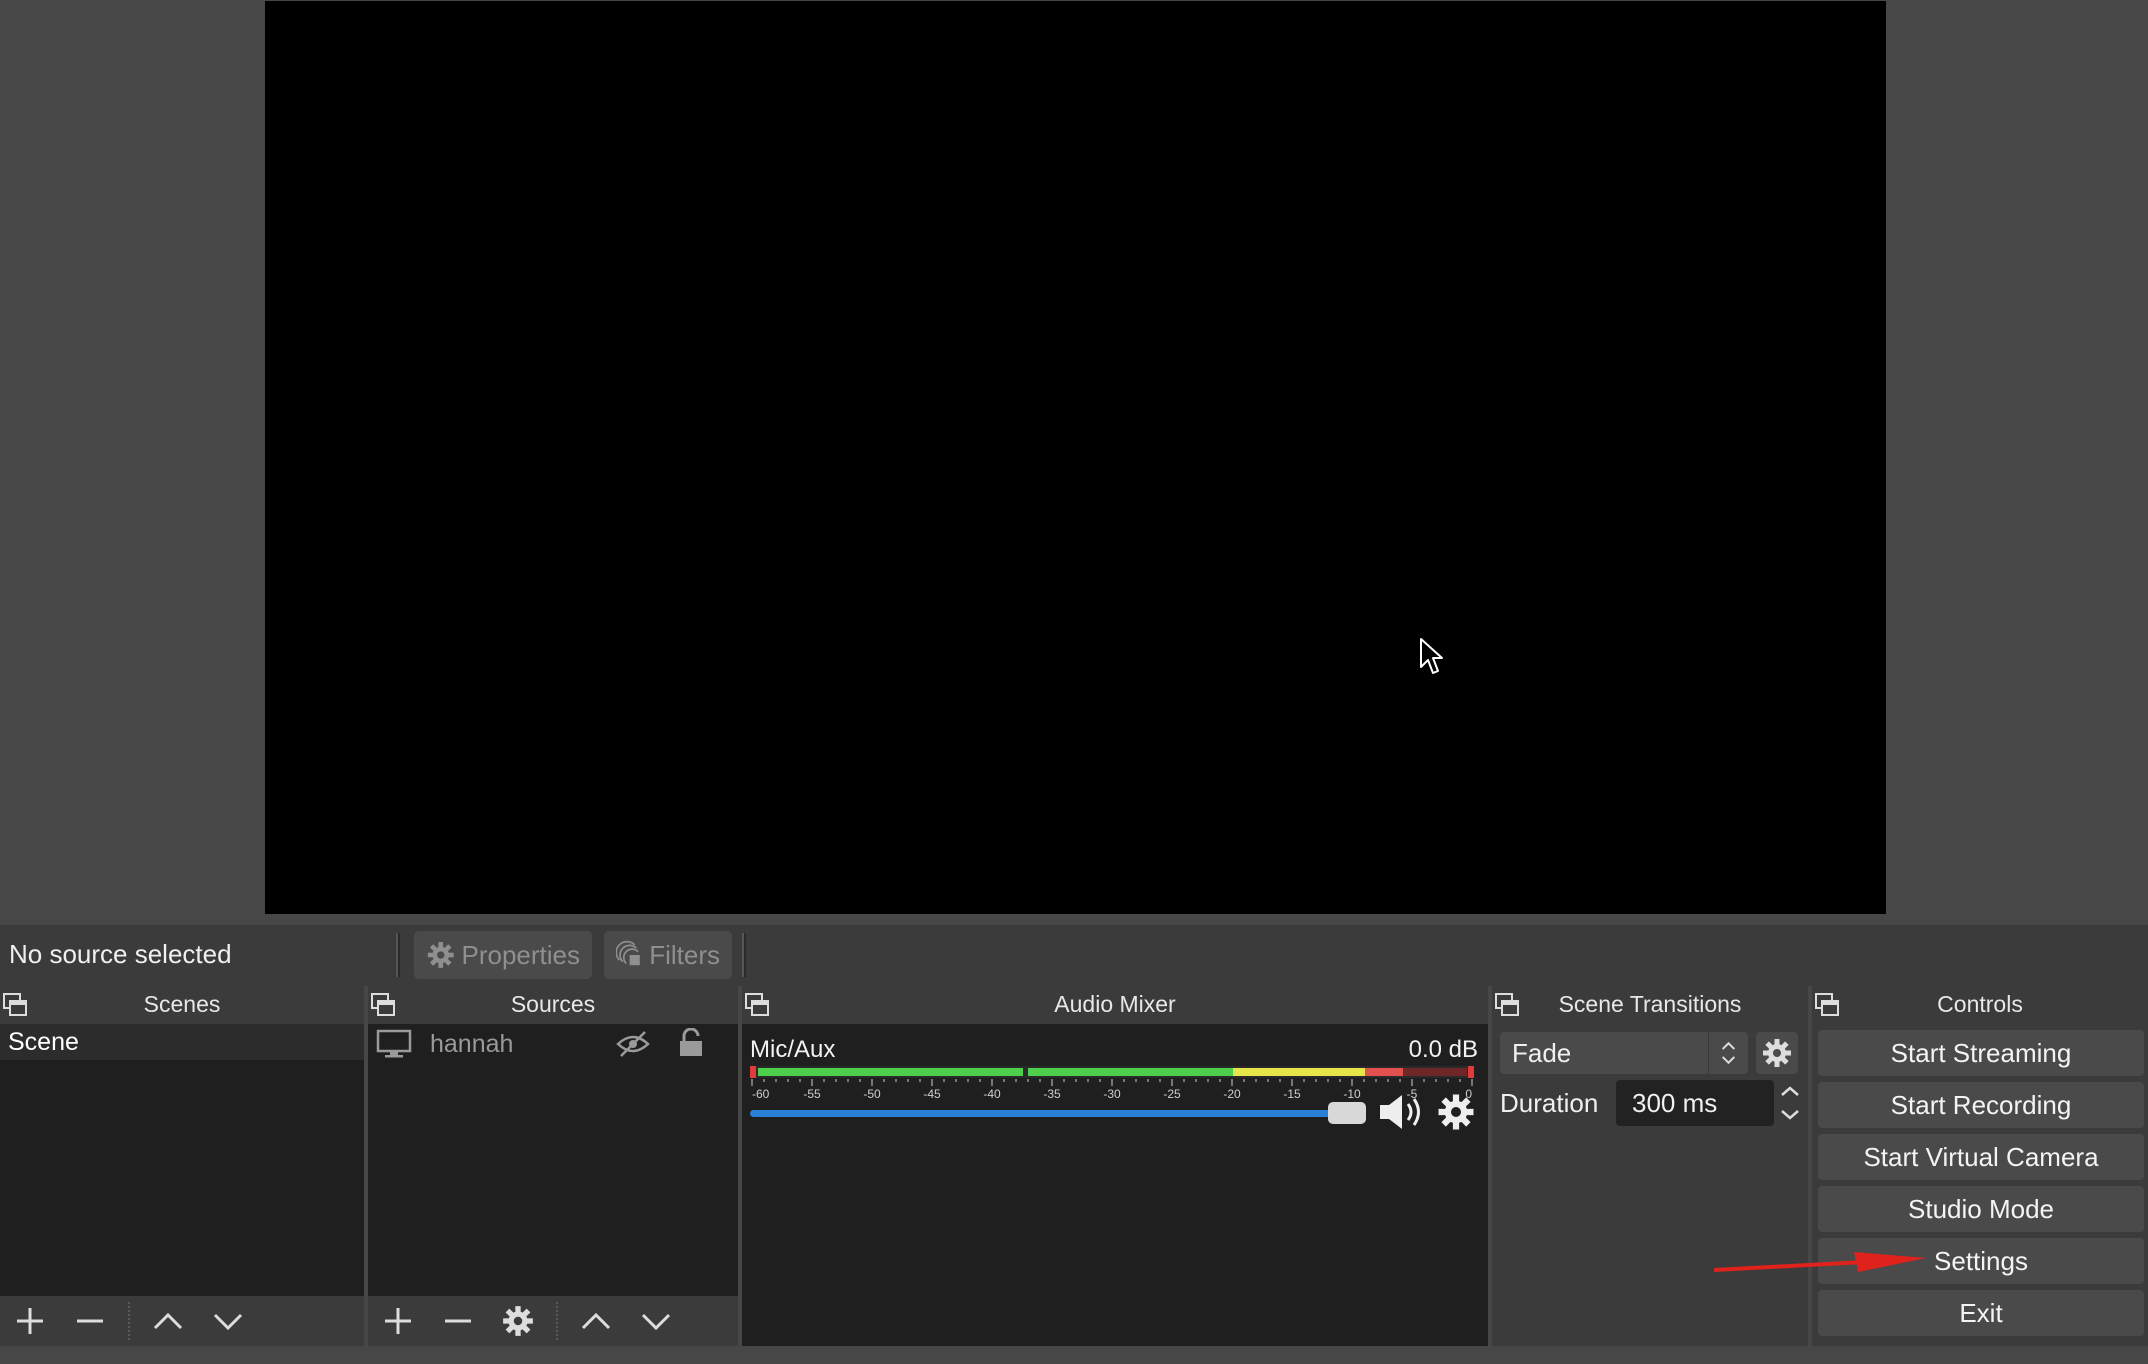 Image resolution: width=2148 pixels, height=1364 pixels. What do you see at coordinates (182, 1042) in the screenshot?
I see `scene-item: Scene` at bounding box center [182, 1042].